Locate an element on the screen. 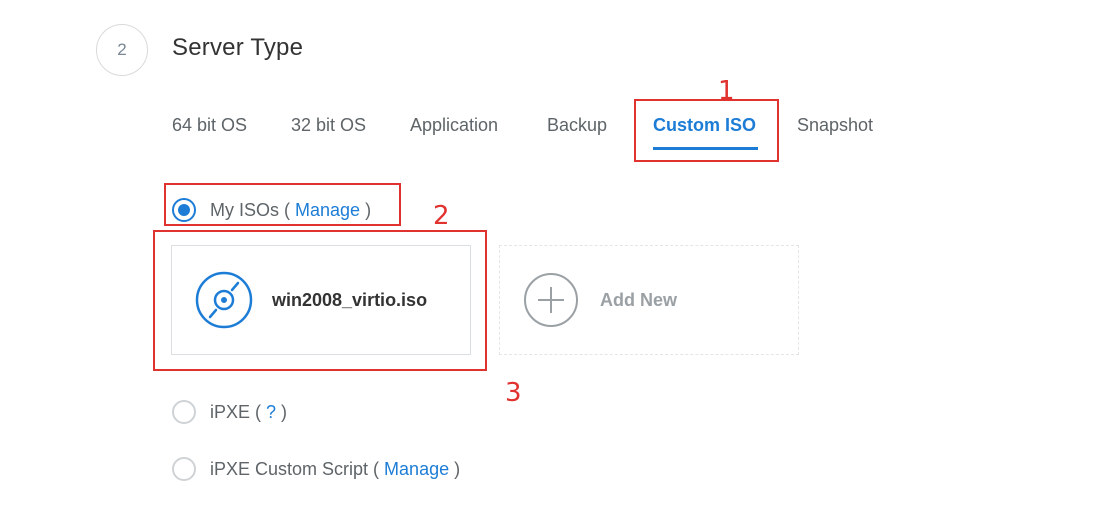  add-new-iso-card: Add New is located at coordinates (649, 300).